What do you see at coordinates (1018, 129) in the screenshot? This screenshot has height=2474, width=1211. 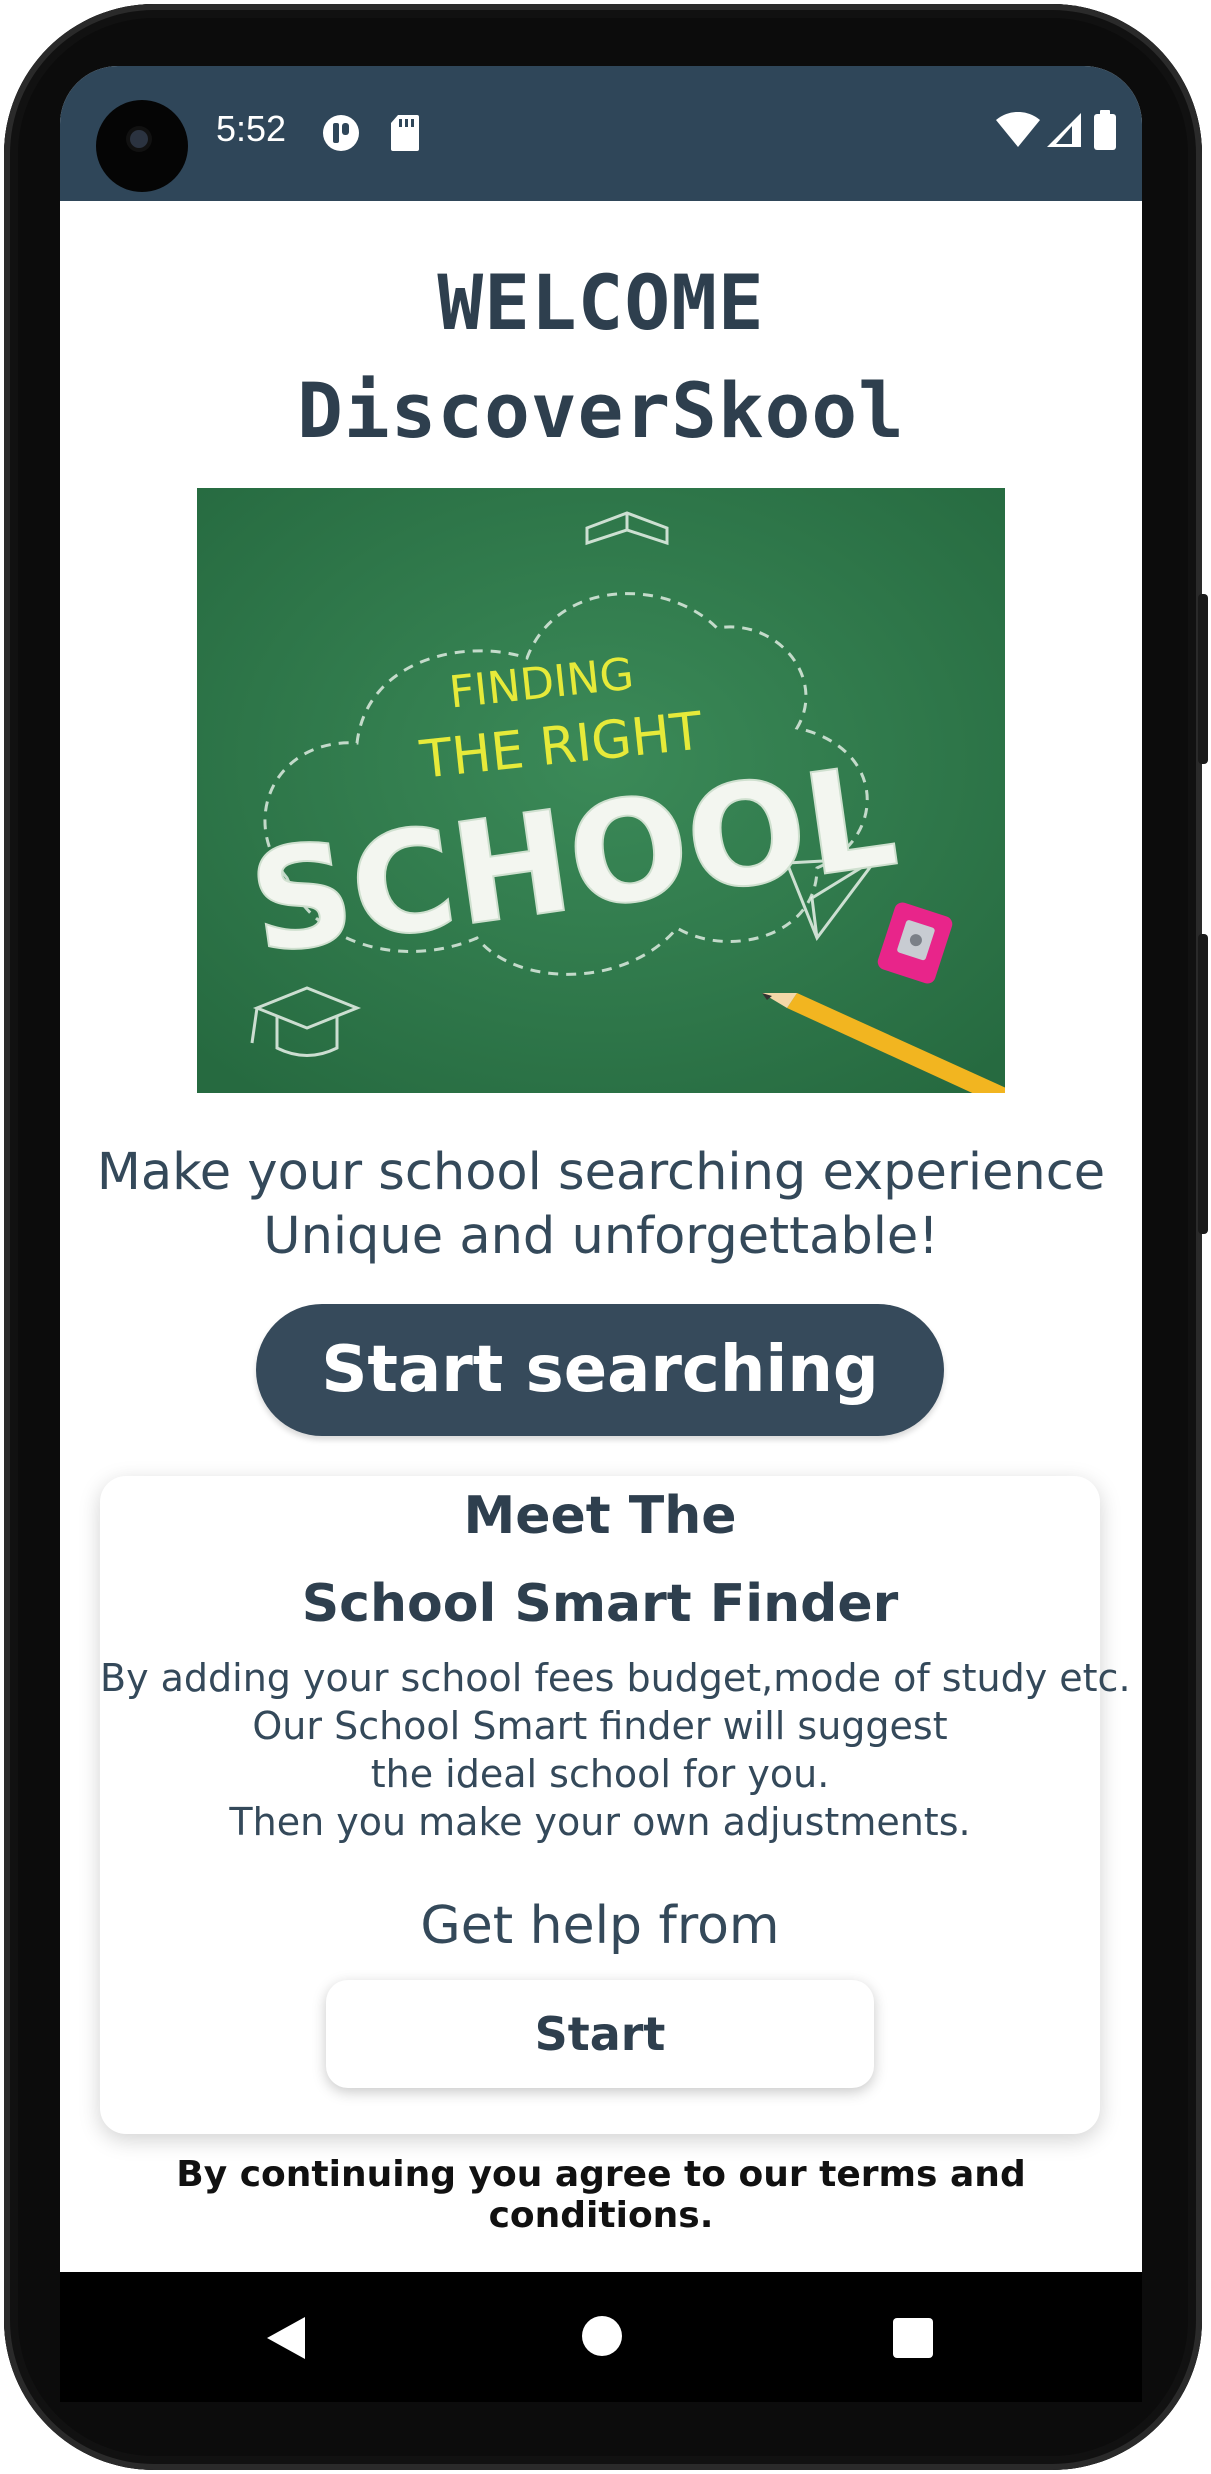 I see `wifi-icon` at bounding box center [1018, 129].